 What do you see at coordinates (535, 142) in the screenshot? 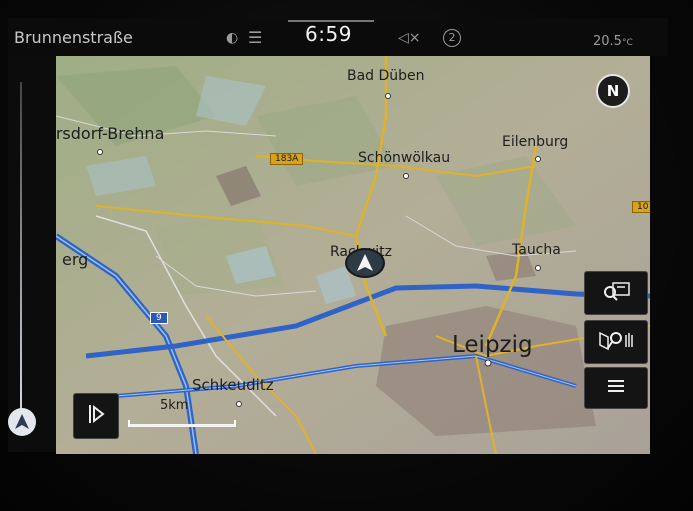
I see `place-eilenburg: Eilenburg` at bounding box center [535, 142].